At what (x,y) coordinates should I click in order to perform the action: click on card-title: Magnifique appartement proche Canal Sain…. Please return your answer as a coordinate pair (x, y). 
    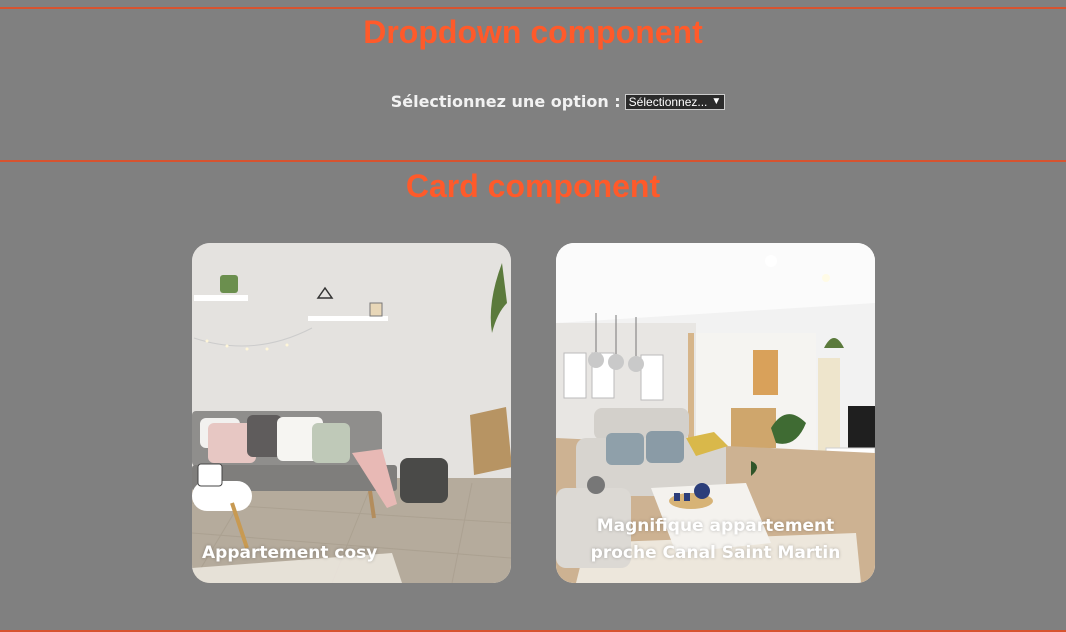
    Looking at the image, I should click on (715, 539).